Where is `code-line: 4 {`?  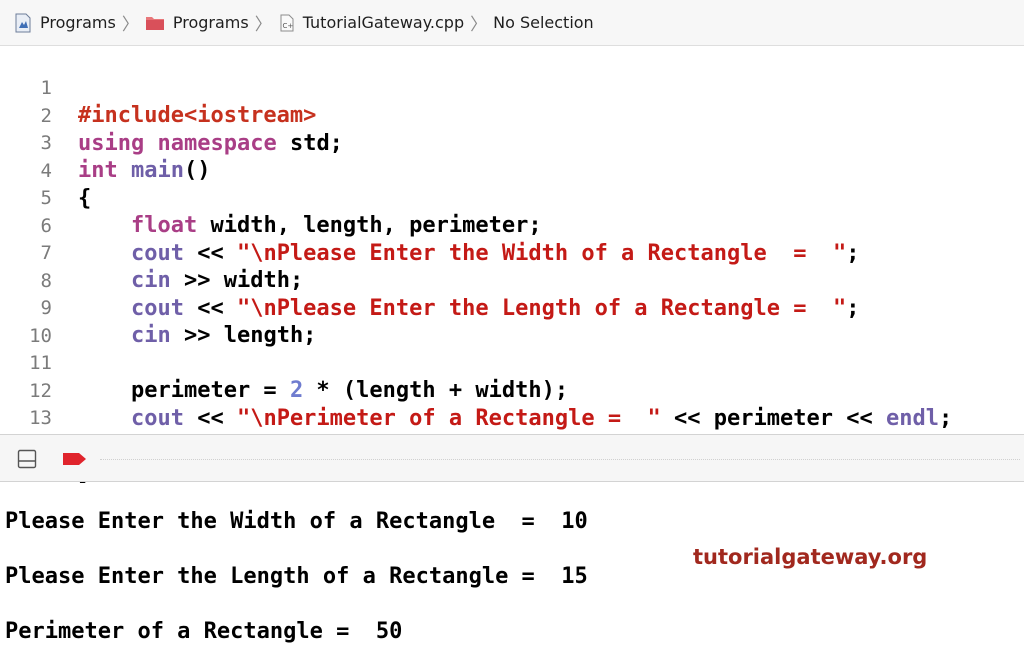 code-line: 4 { is located at coordinates (512, 171).